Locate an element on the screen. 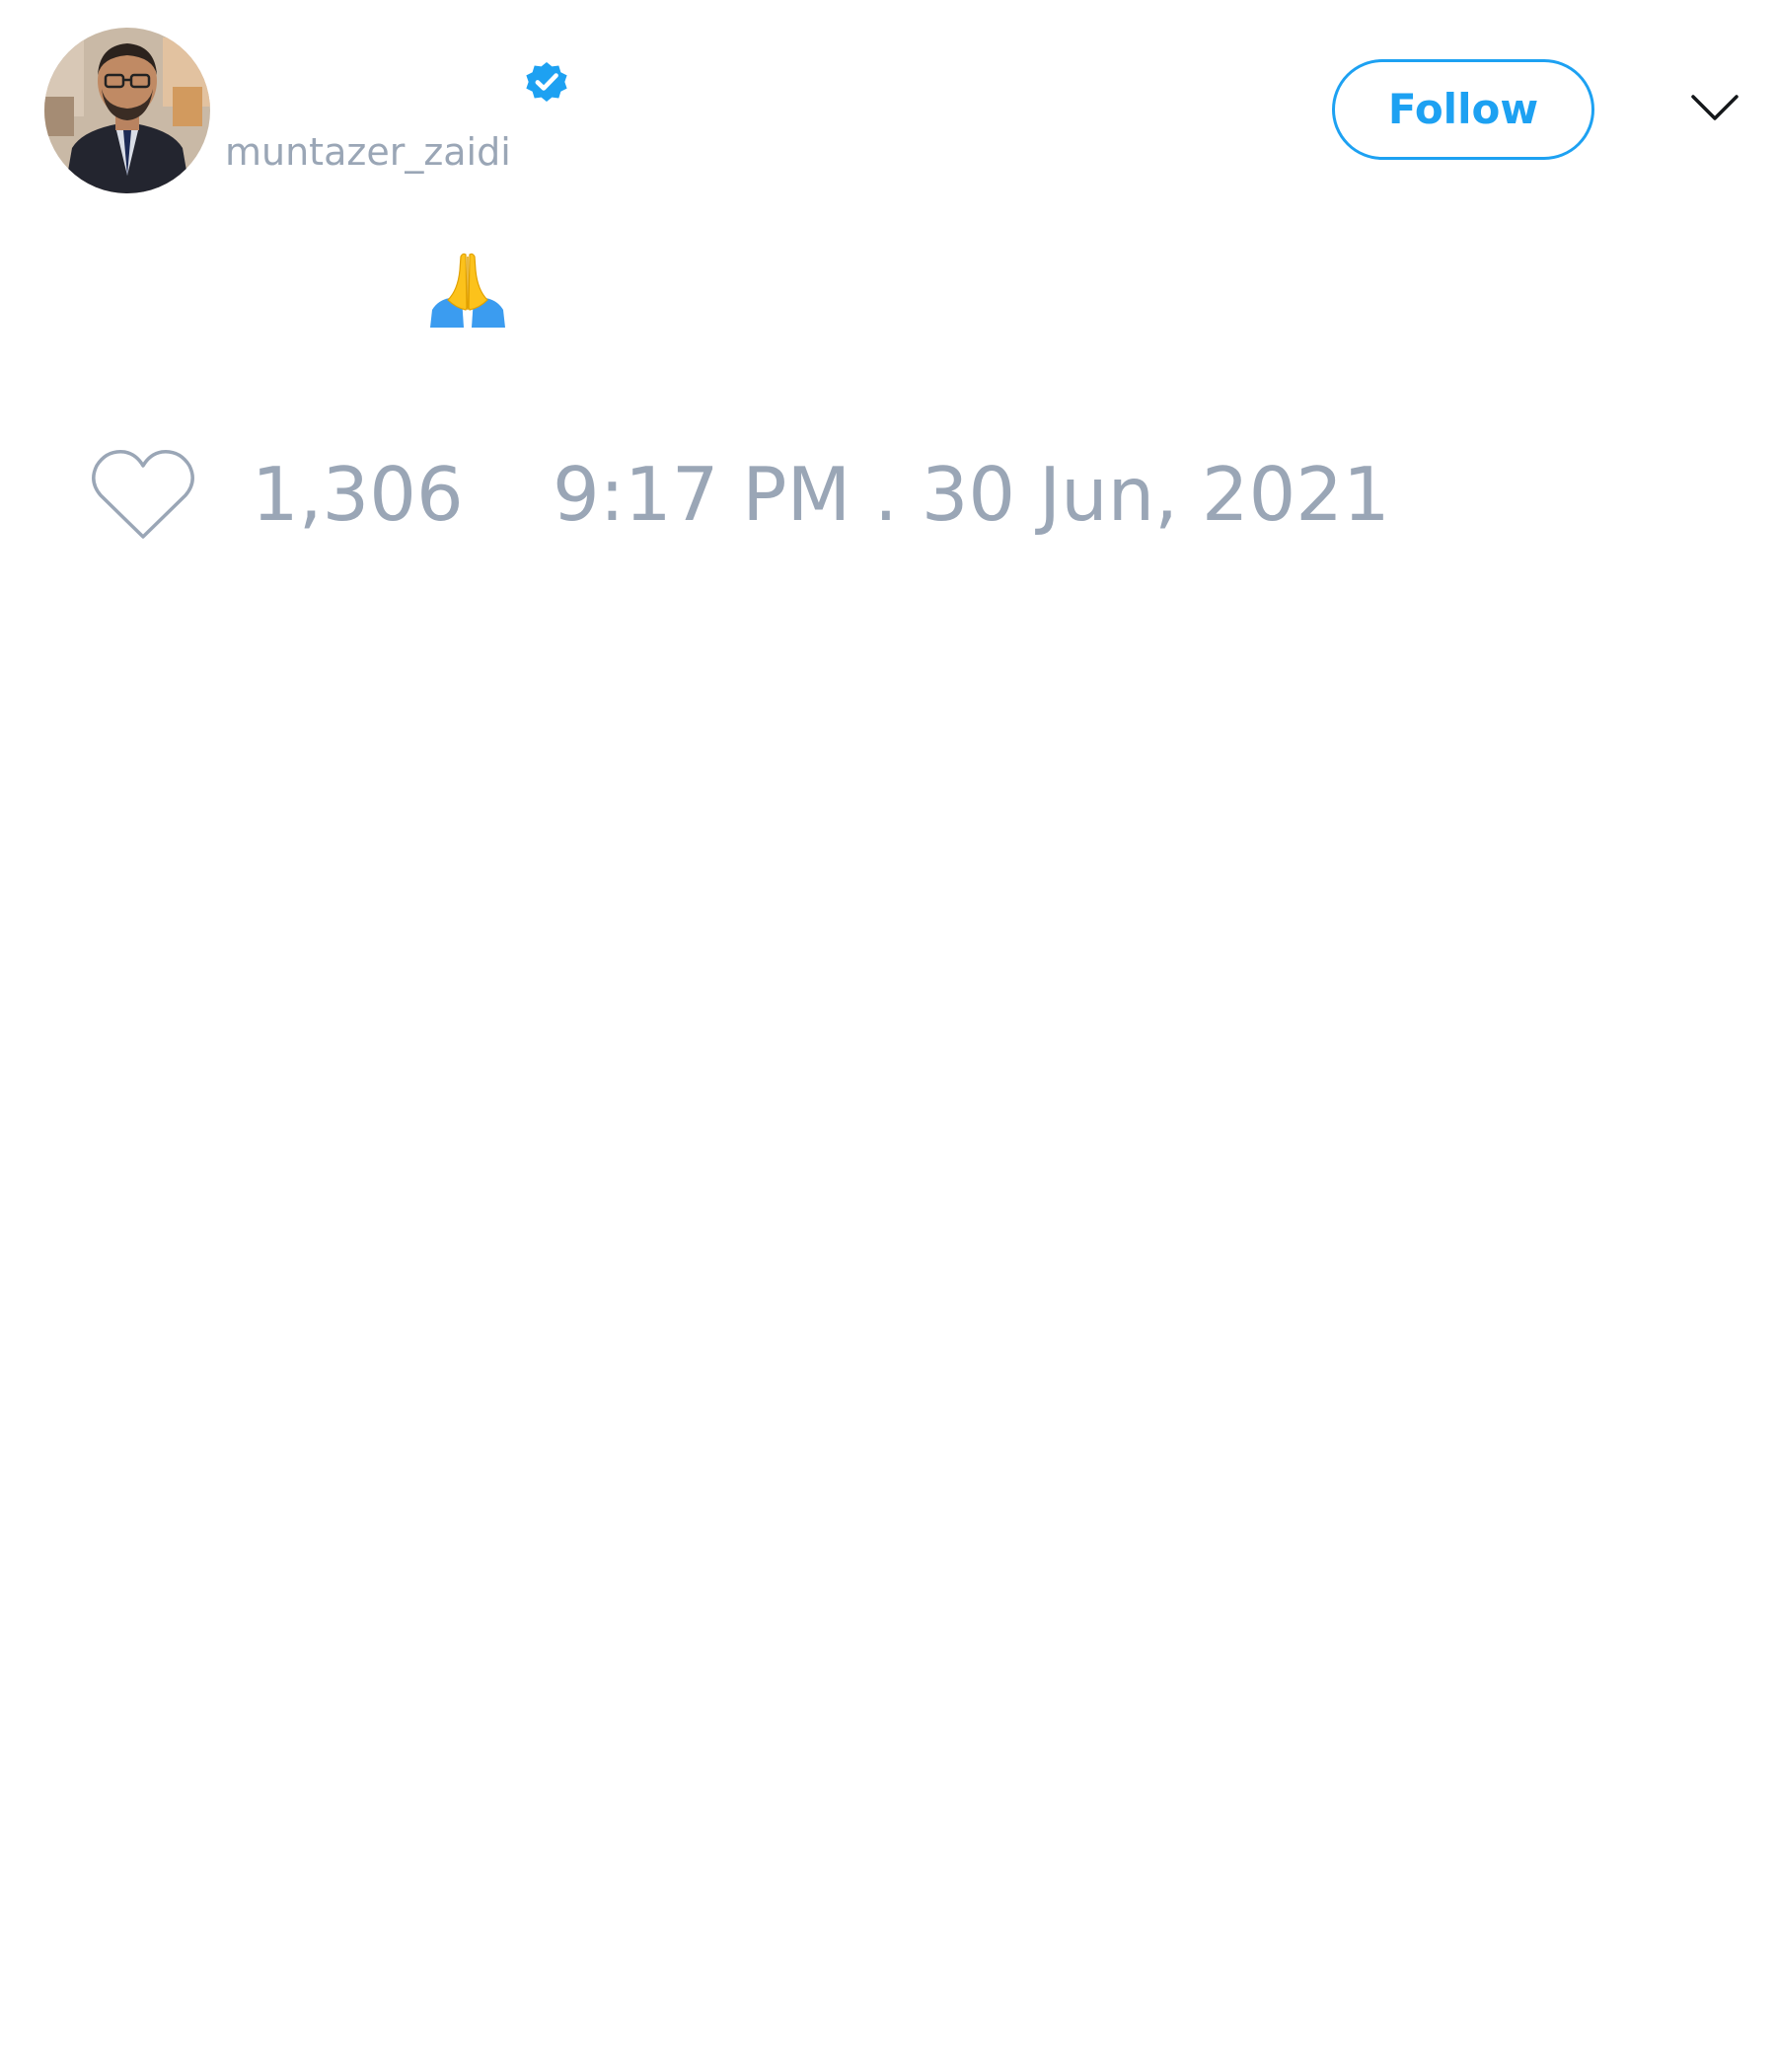 The width and height of the screenshot is (1776, 2072). follow-button: Follow is located at coordinates (1463, 110).